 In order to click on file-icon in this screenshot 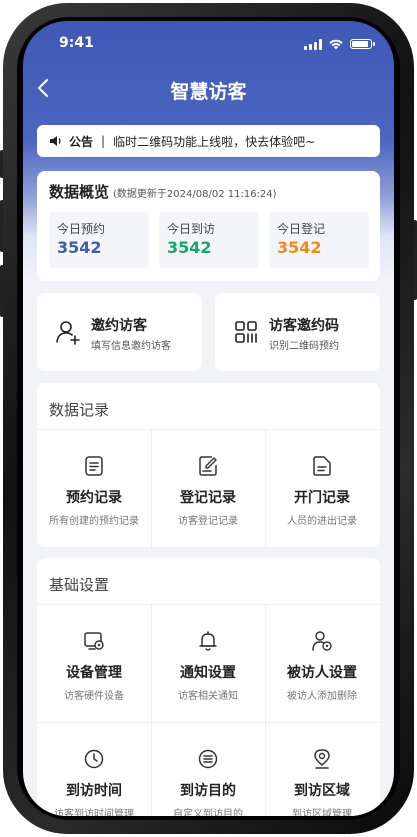, I will do `click(322, 466)`.